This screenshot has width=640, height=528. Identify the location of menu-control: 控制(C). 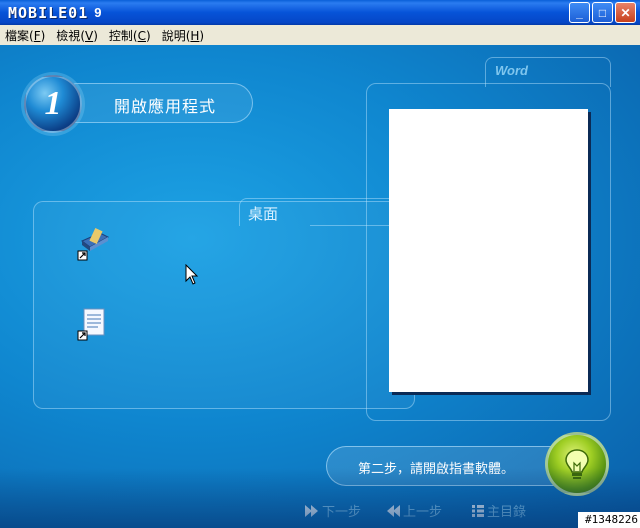
(130, 35).